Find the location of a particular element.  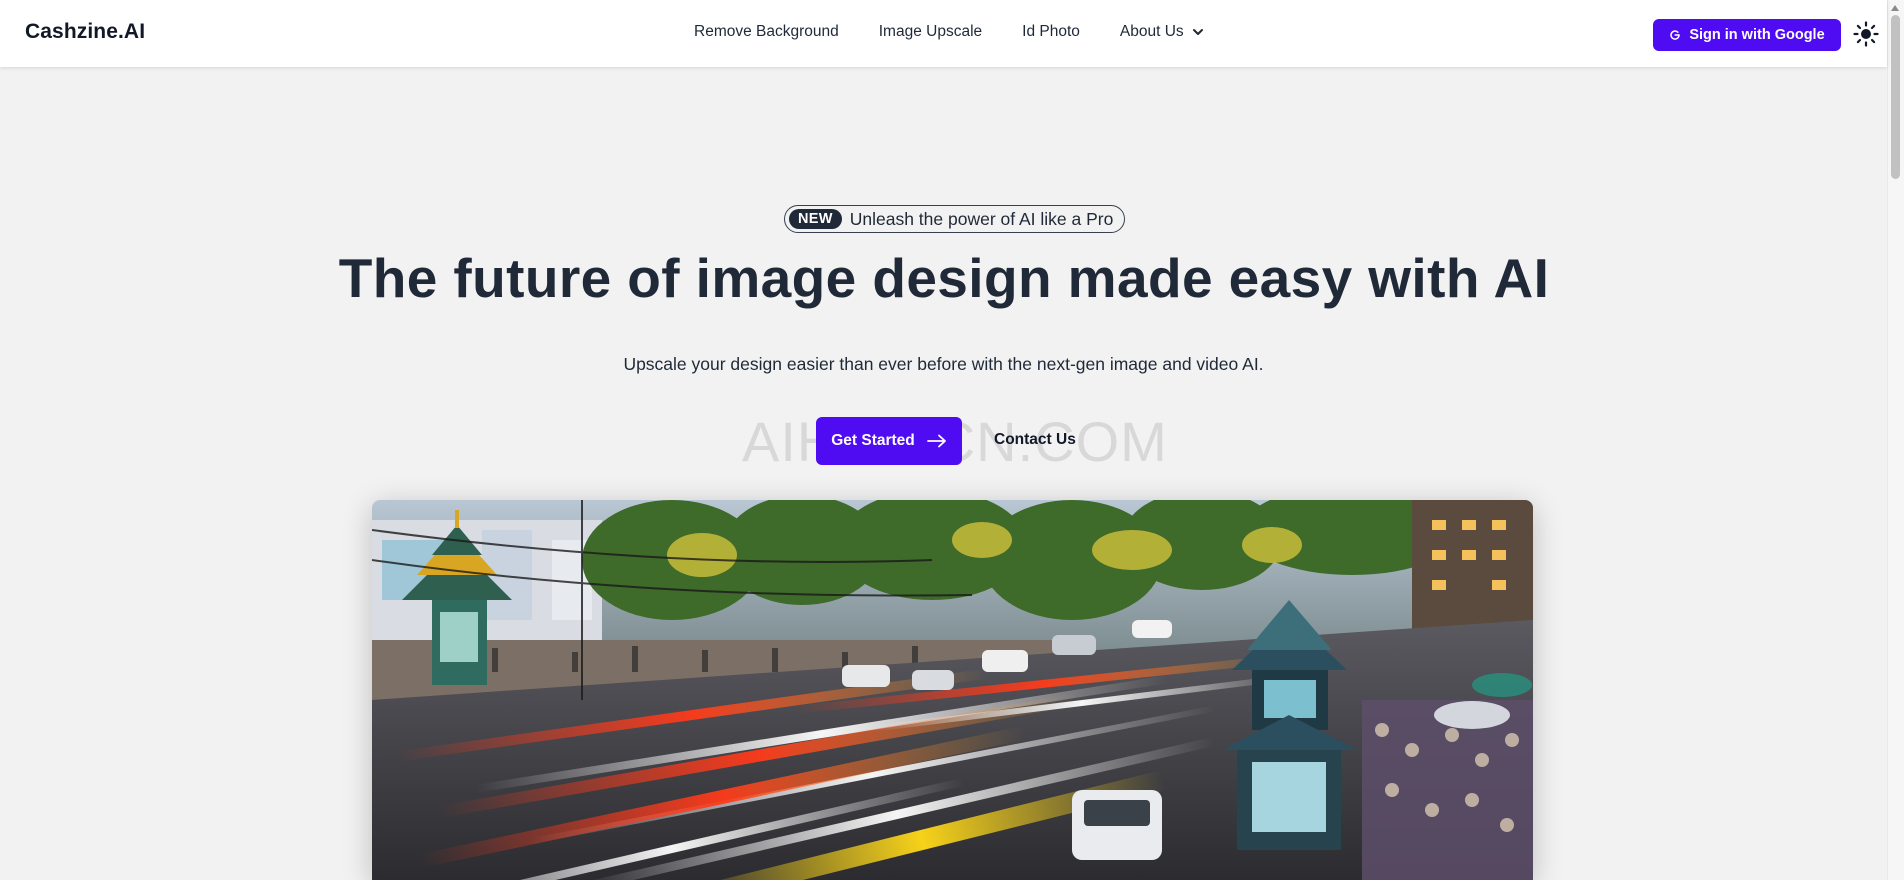

nav-id-photo-label: Id Photo is located at coordinates (1051, 31).